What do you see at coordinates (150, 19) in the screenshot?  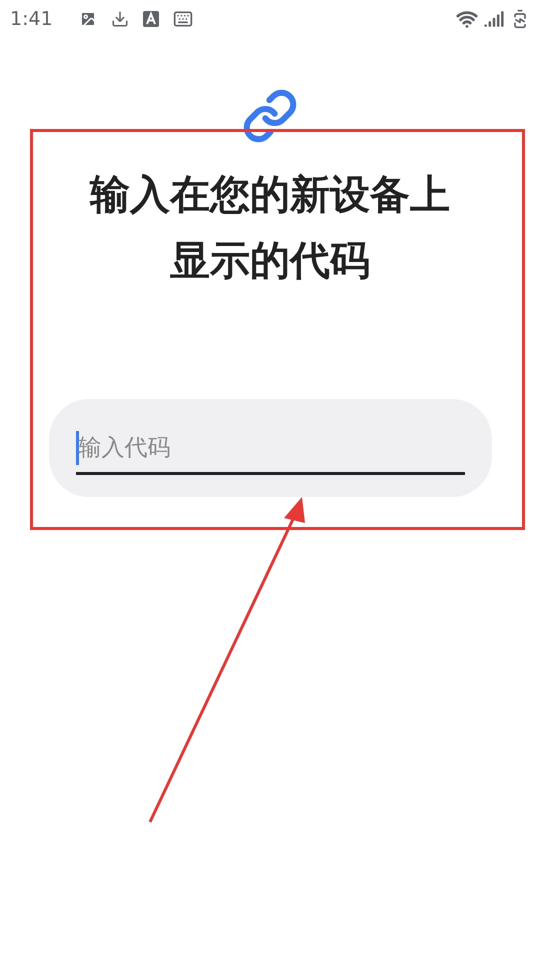 I see `font-icon` at bounding box center [150, 19].